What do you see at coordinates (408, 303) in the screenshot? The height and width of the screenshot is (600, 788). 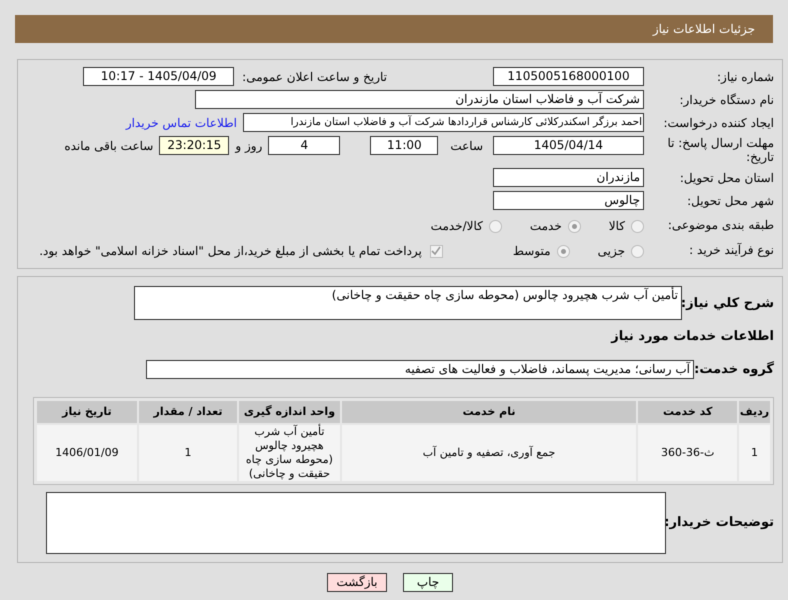 I see `description-box: تأمین آب شرب هچیرود چالوس (محوطه سازی چاه حقیقت و چاخانی)` at bounding box center [408, 303].